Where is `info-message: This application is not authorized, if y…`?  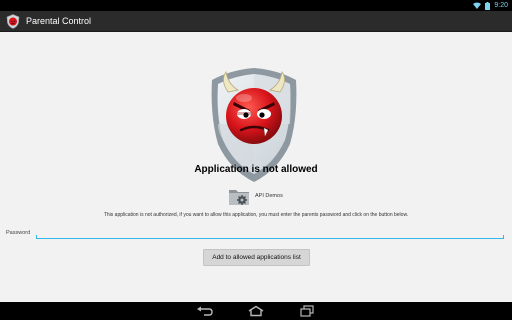
info-message: This application is not authorized, if y… is located at coordinates (256, 215).